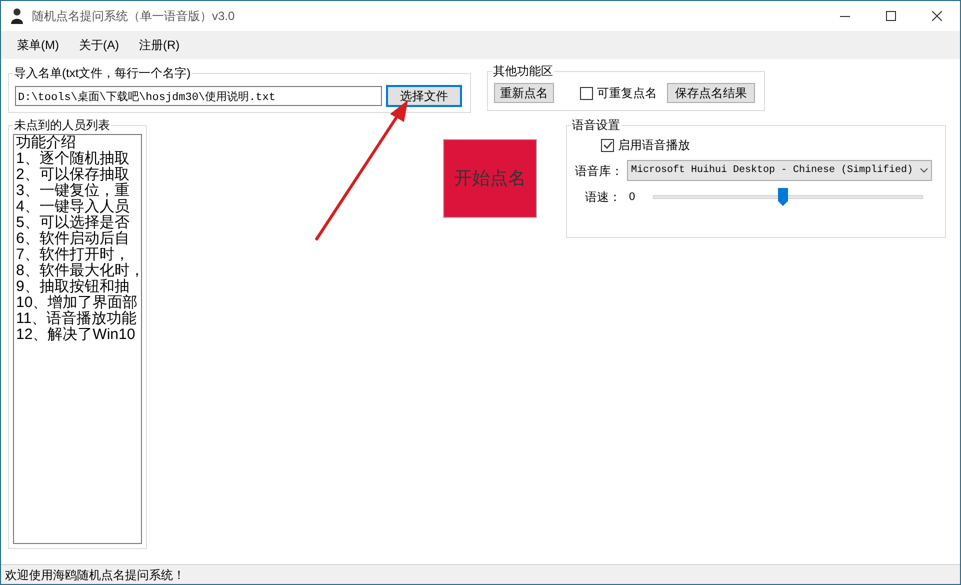  What do you see at coordinates (772, 171) in the screenshot?
I see `dropdown-value: Microsoft Huihui Desktop - Chinese (Simplified)` at bounding box center [772, 171].